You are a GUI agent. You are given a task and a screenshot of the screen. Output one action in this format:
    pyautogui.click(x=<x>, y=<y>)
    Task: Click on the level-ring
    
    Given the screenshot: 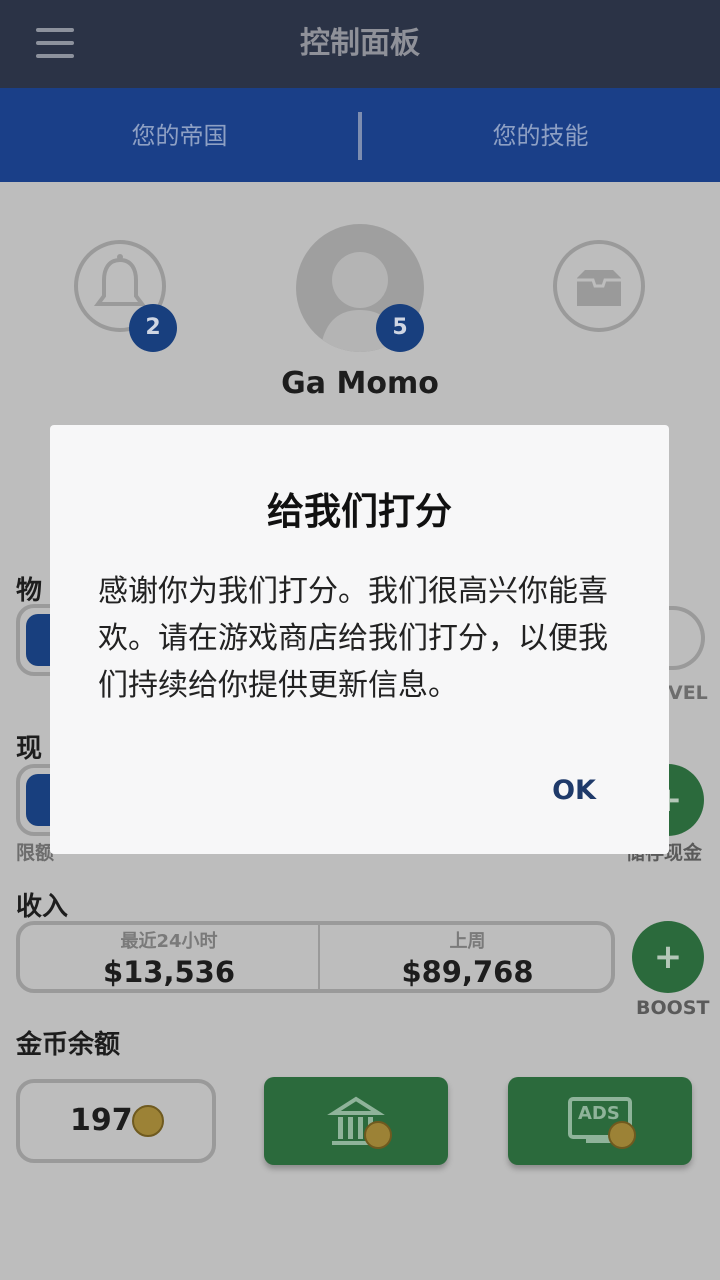 What is the action you would take?
    pyautogui.click(x=687, y=638)
    